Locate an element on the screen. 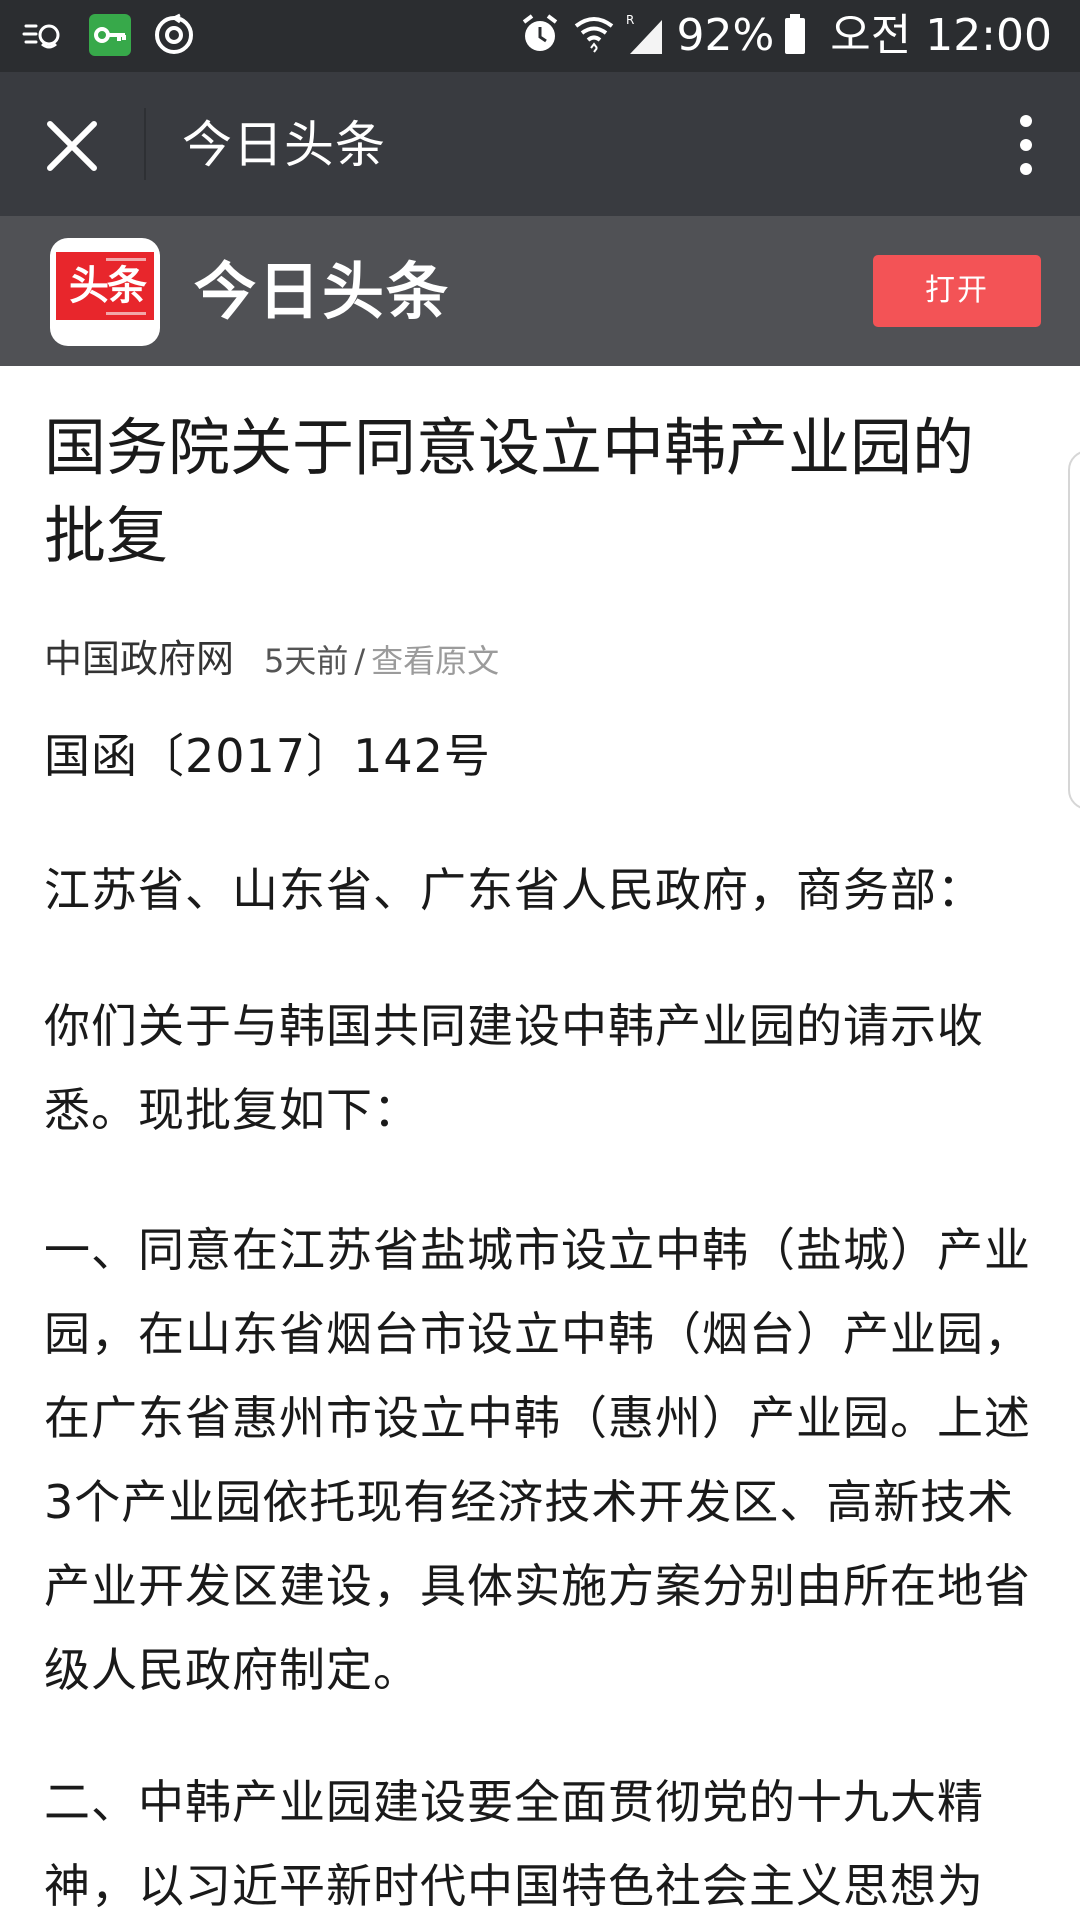  article-title: 国务院关于同意设立中韩产业园的批复 is located at coordinates (509, 491).